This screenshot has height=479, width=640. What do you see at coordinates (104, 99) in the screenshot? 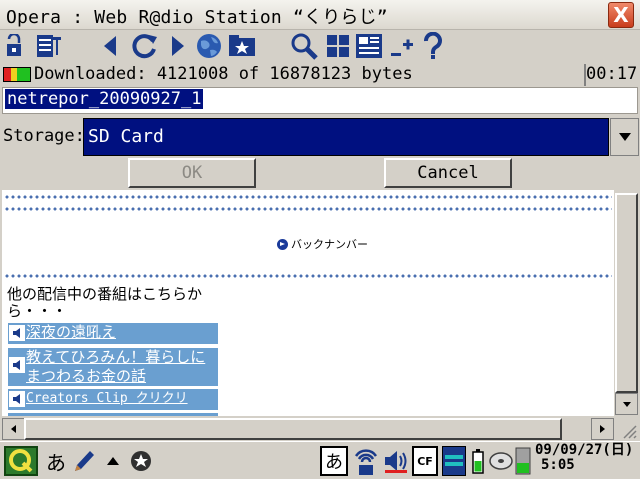
I see `filename-value: netrepor_20090927_1` at bounding box center [104, 99].